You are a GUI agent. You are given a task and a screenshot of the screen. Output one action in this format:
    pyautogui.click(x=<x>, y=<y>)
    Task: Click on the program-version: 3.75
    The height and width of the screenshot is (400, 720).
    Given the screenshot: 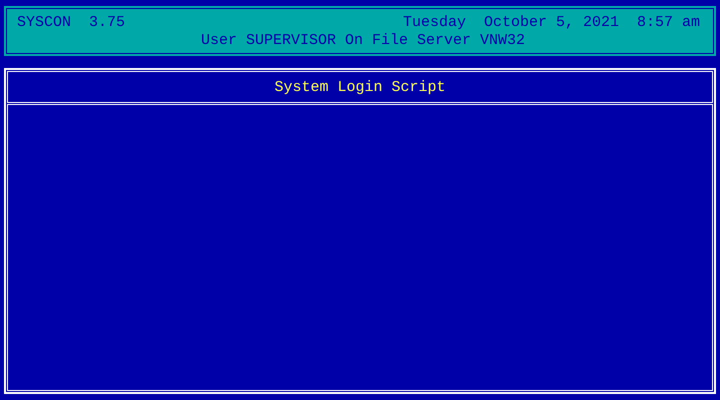 What is the action you would take?
    pyautogui.click(x=107, y=23)
    